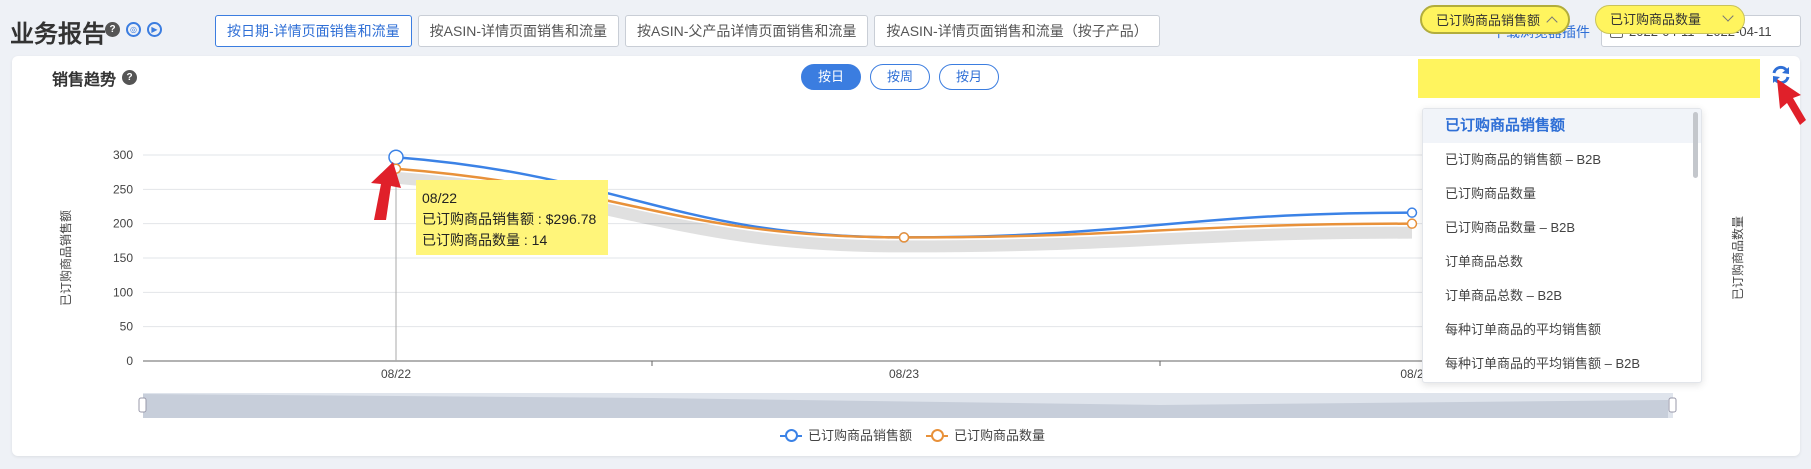 This screenshot has height=469, width=1811. What do you see at coordinates (1737, 258) in the screenshot?
I see `y-axis-right-title: 已订购商品数量` at bounding box center [1737, 258].